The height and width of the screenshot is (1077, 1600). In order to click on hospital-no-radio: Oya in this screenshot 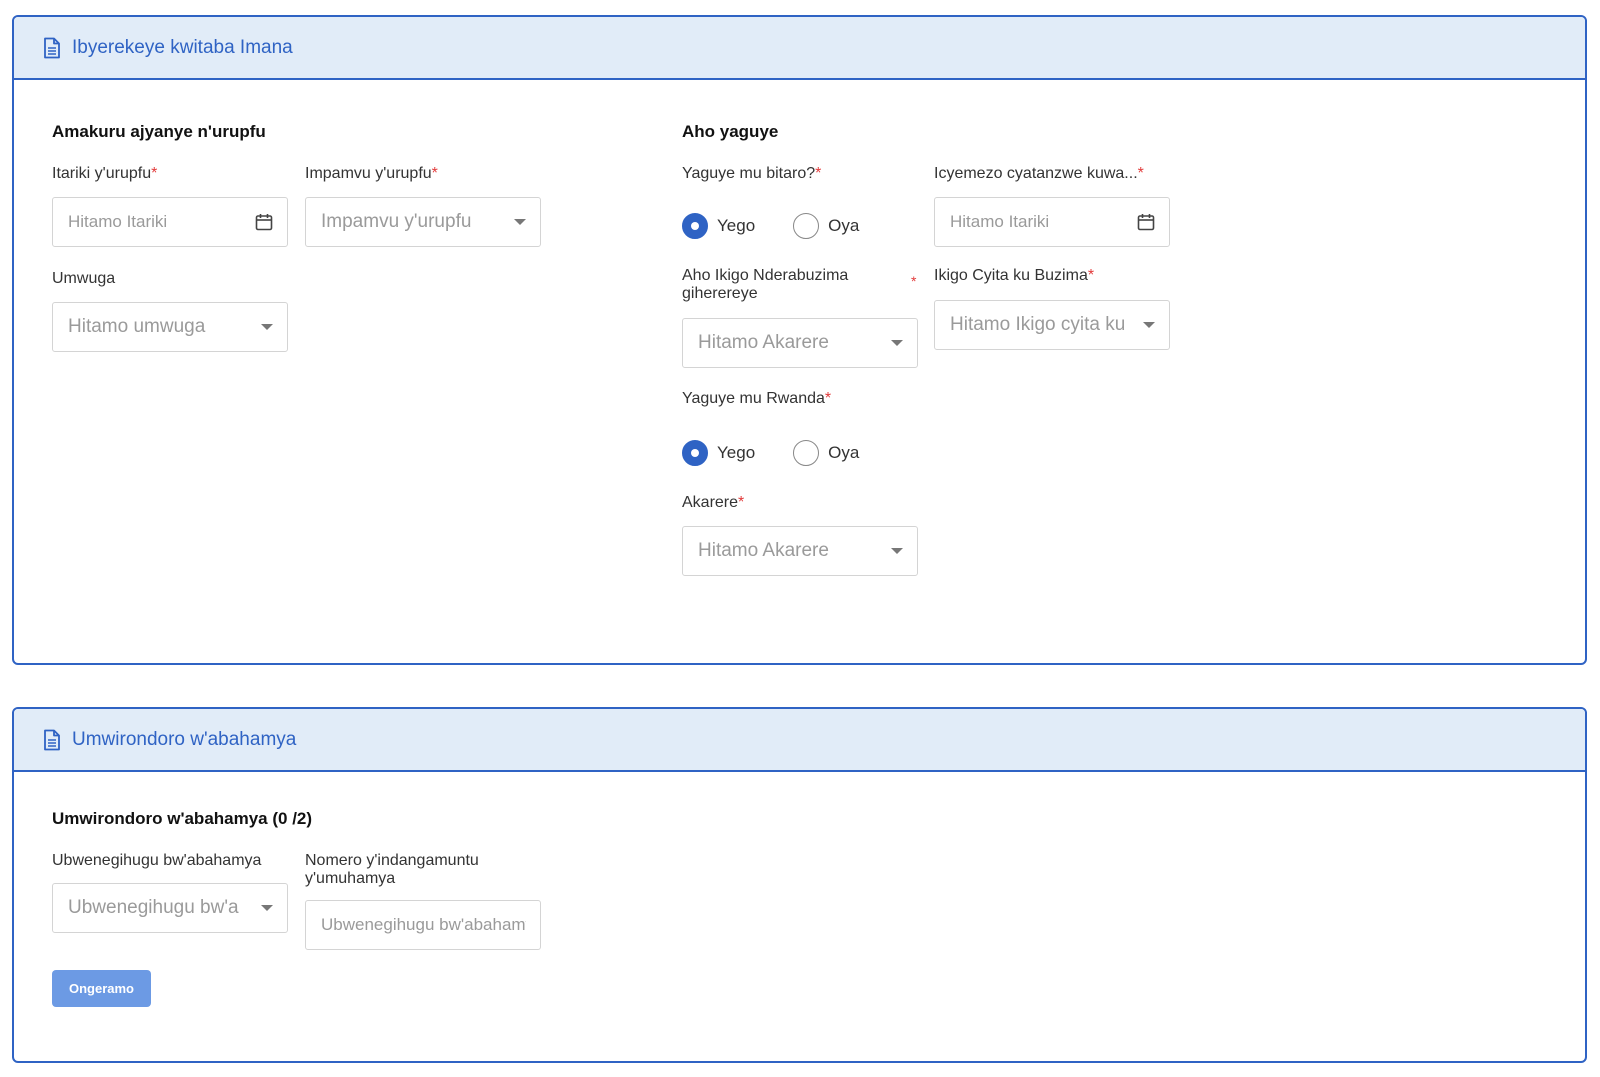, I will do `click(826, 226)`.